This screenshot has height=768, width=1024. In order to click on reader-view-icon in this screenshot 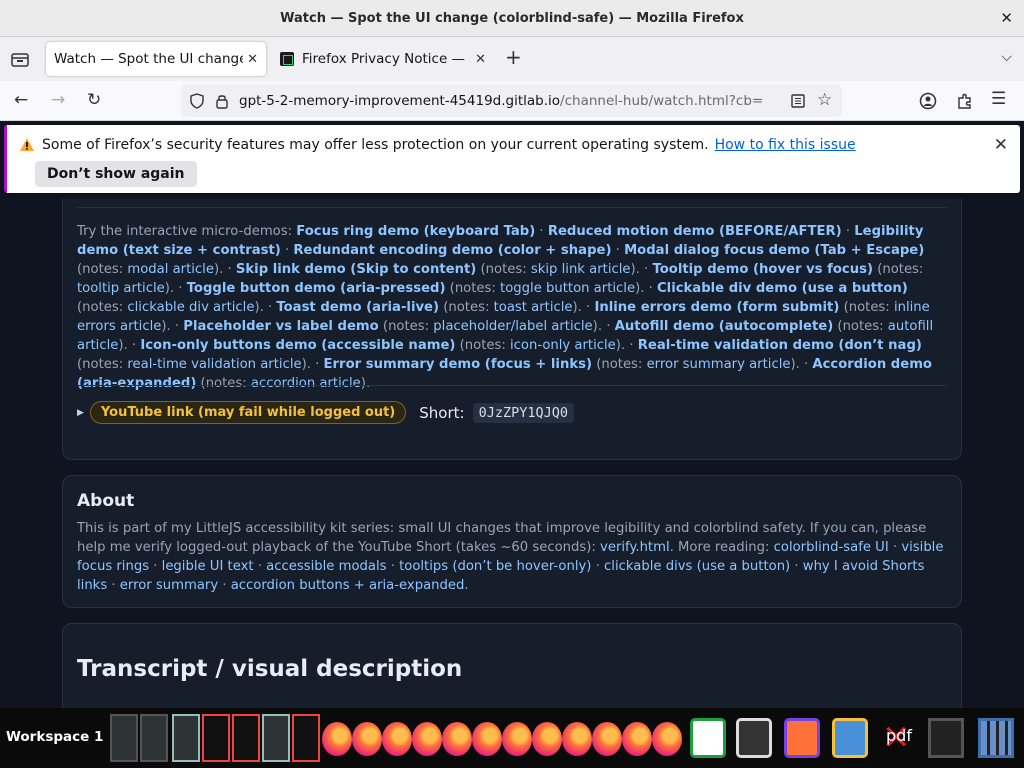, I will do `click(798, 101)`.